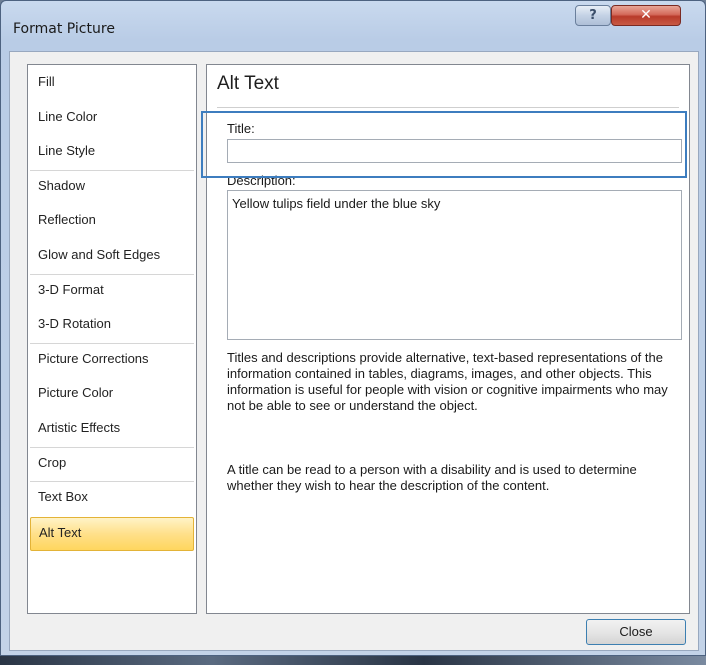 The image size is (706, 665). Describe the element at coordinates (67, 151) in the screenshot. I see `sidebar-item-label: Line Style` at that location.